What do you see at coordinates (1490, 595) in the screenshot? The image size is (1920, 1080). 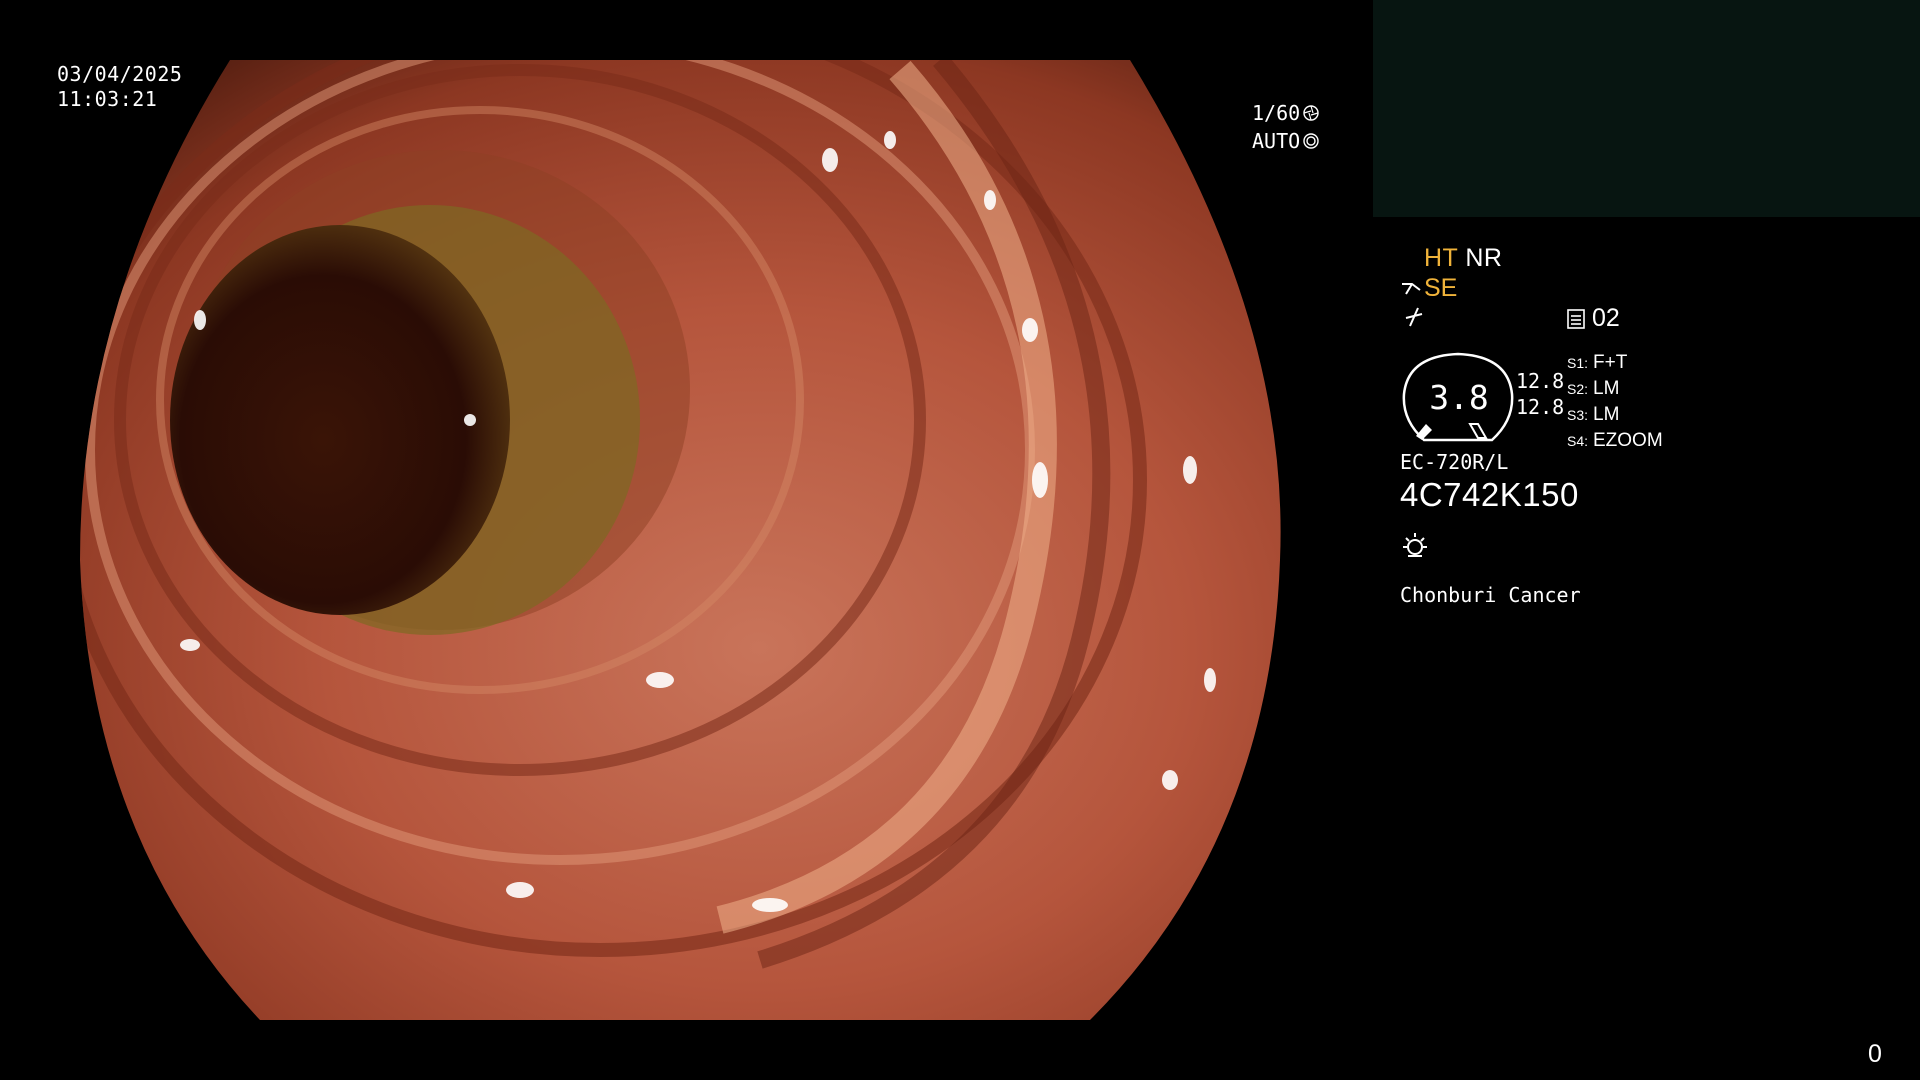 I see `institution-name: Chonburi Cancer` at bounding box center [1490, 595].